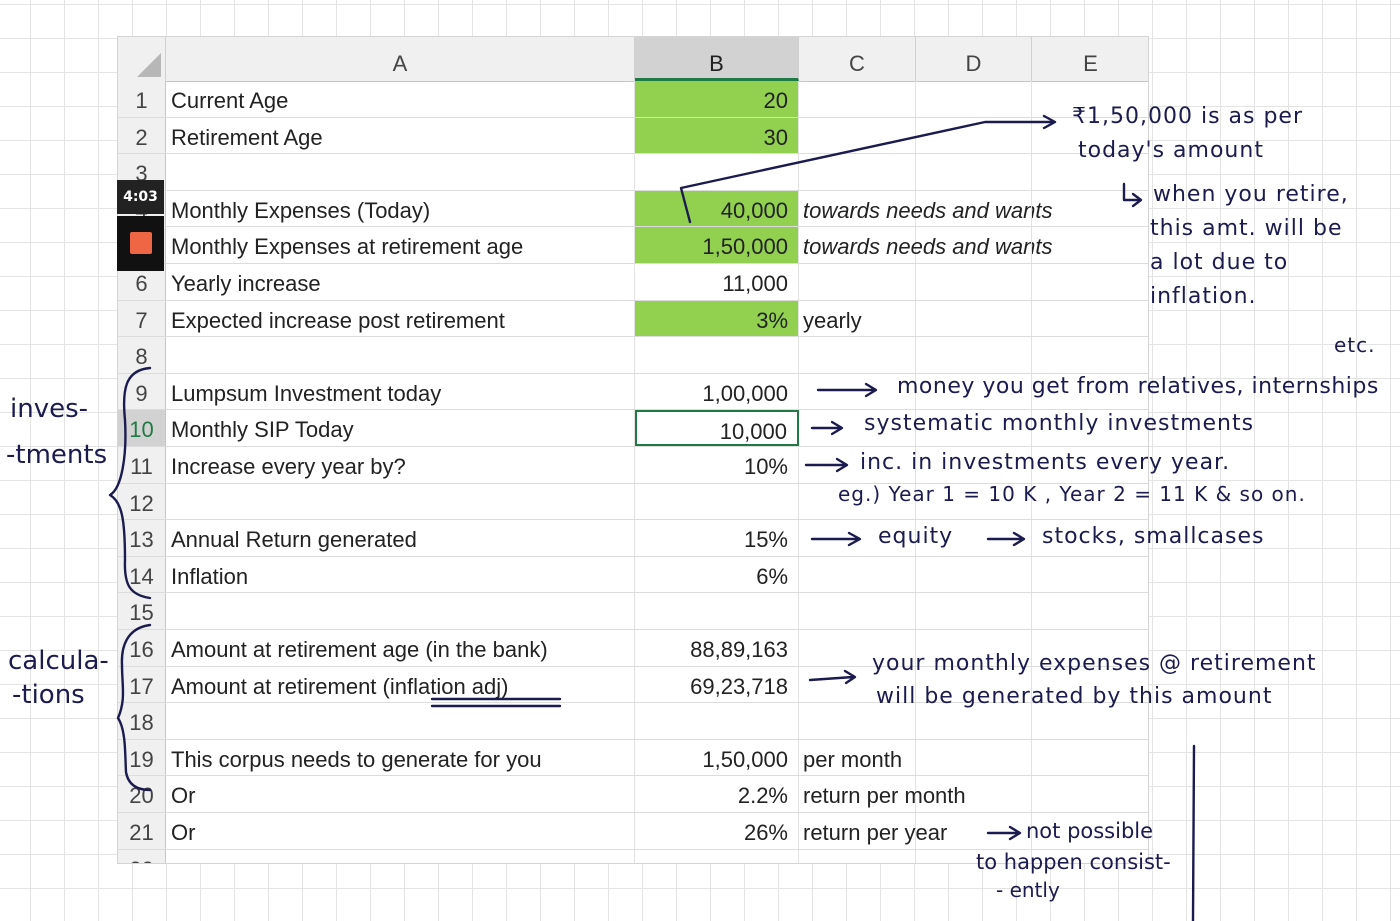  Describe the element at coordinates (717, 208) in the screenshot. I see `cell-value: 40,000` at that location.